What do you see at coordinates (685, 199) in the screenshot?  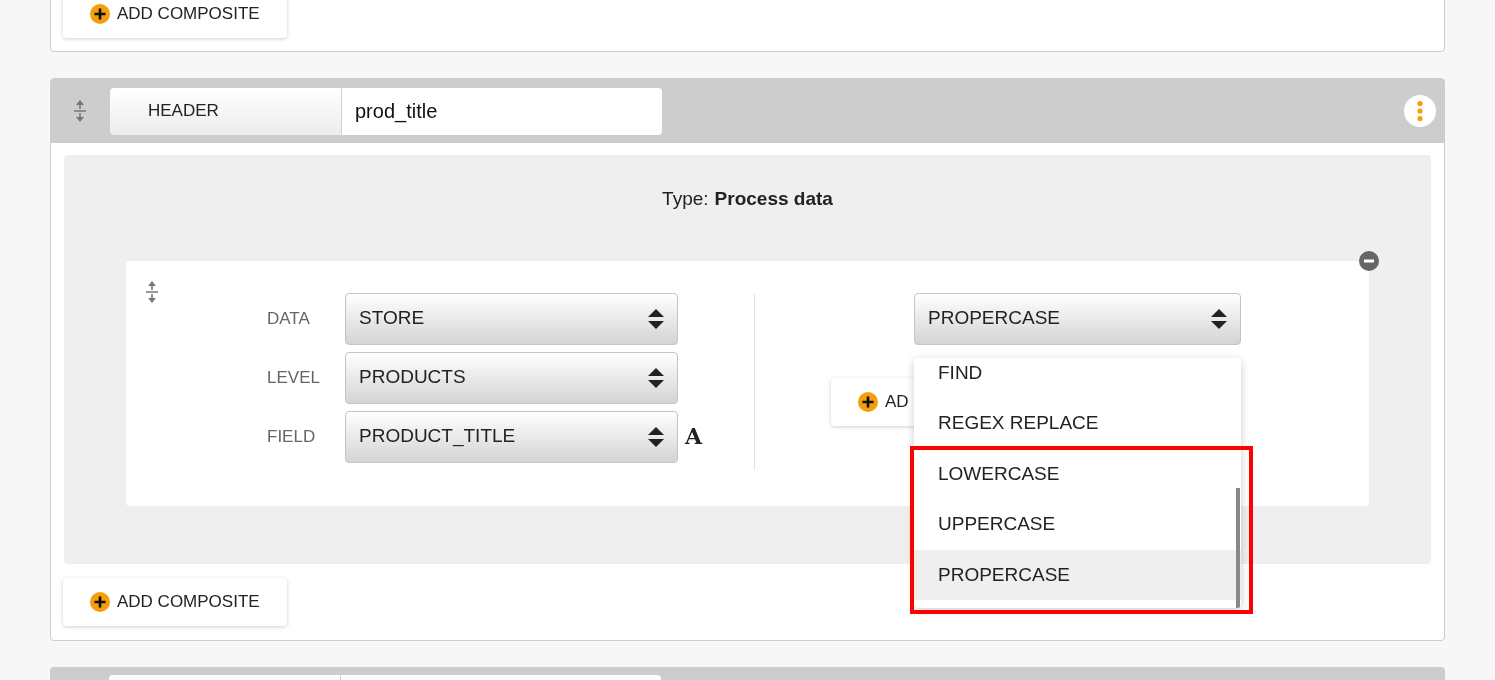 I see `type-label: Type:` at bounding box center [685, 199].